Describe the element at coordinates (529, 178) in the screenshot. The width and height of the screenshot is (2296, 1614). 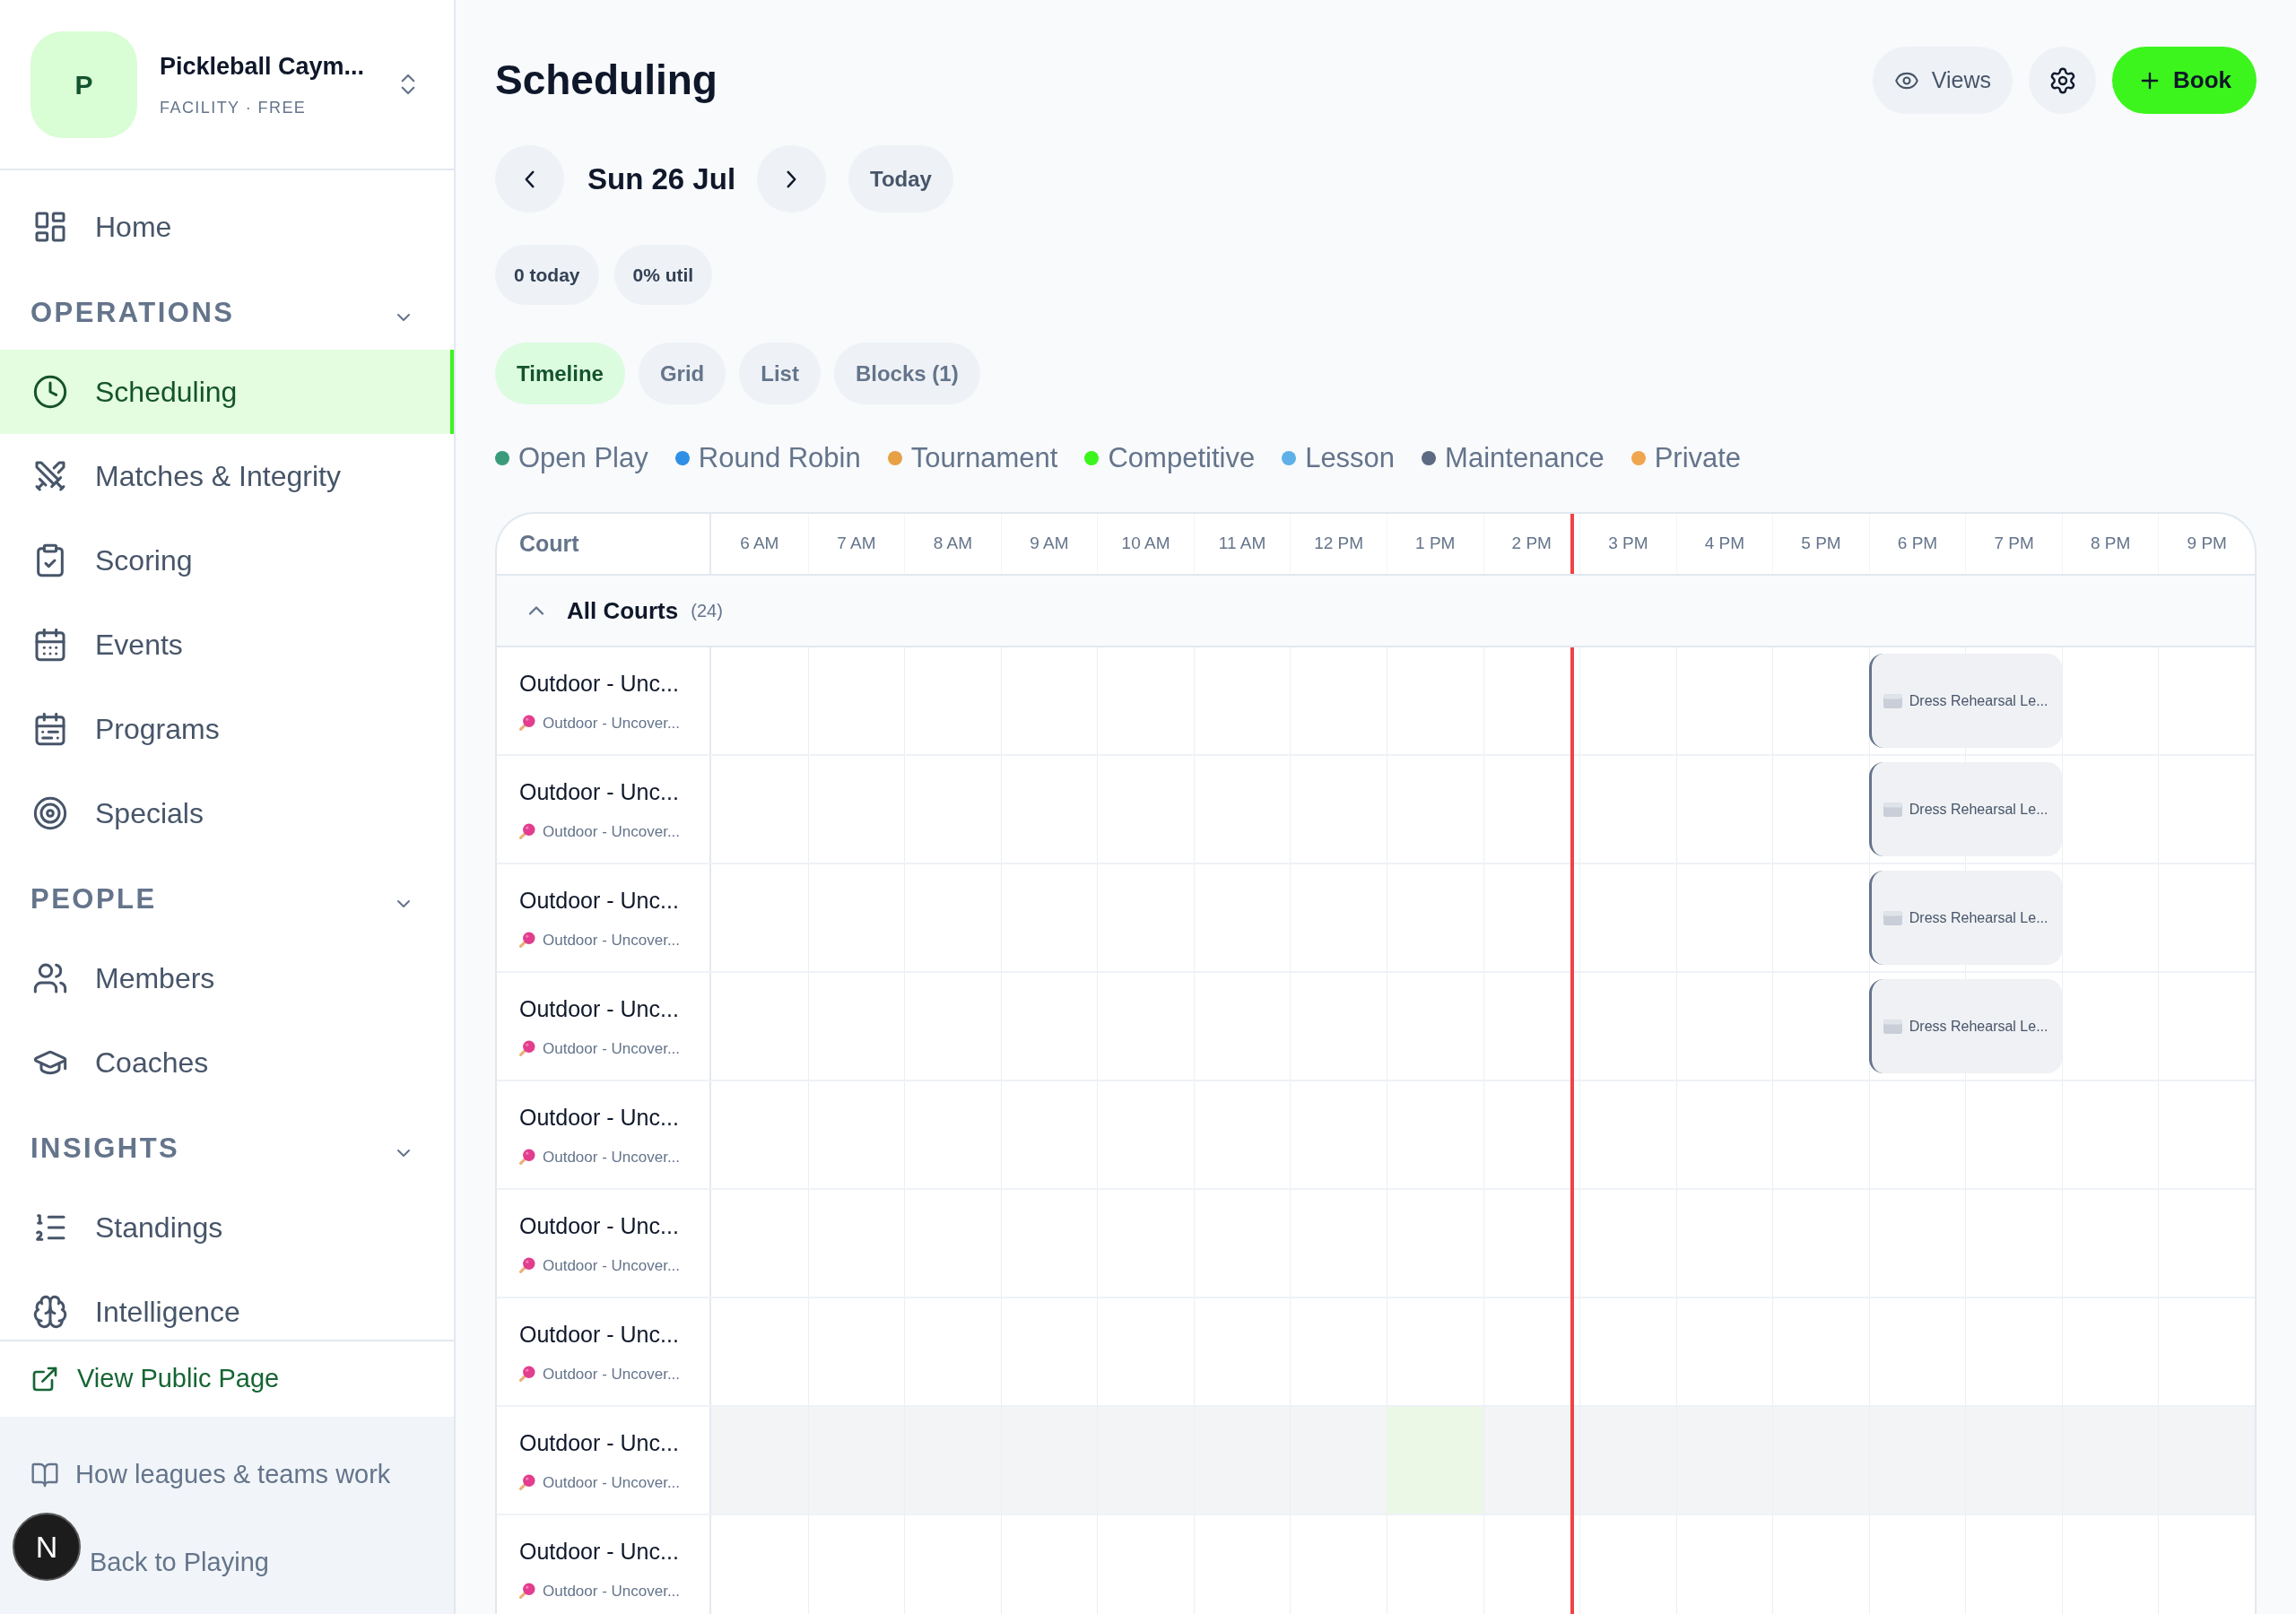
I see `chevron-left-icon` at that location.